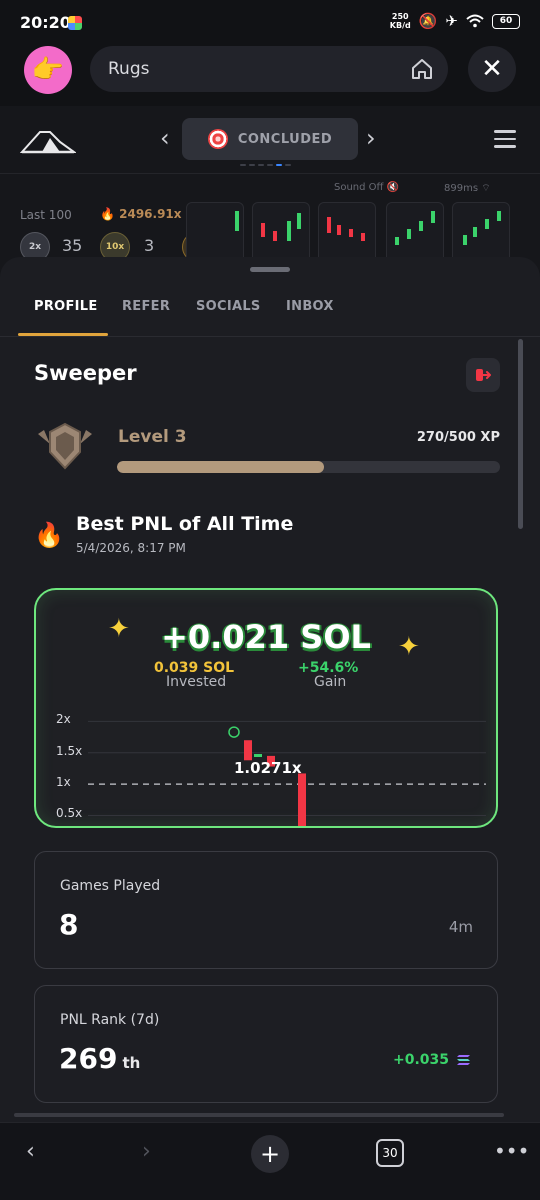 Image resolution: width=540 pixels, height=1200 pixels. What do you see at coordinates (366, 187) in the screenshot?
I see `sound-toggle: Sound Off 🔇` at bounding box center [366, 187].